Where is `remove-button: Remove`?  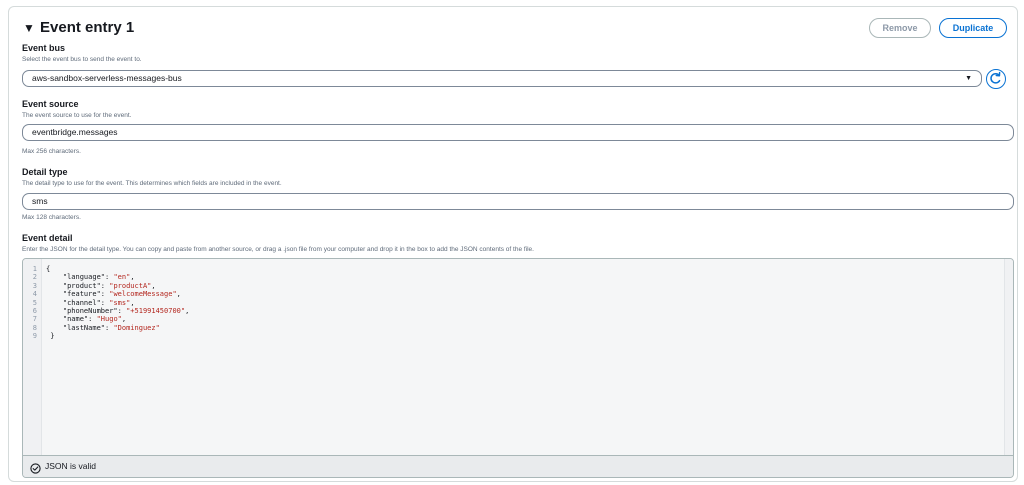 remove-button: Remove is located at coordinates (900, 28).